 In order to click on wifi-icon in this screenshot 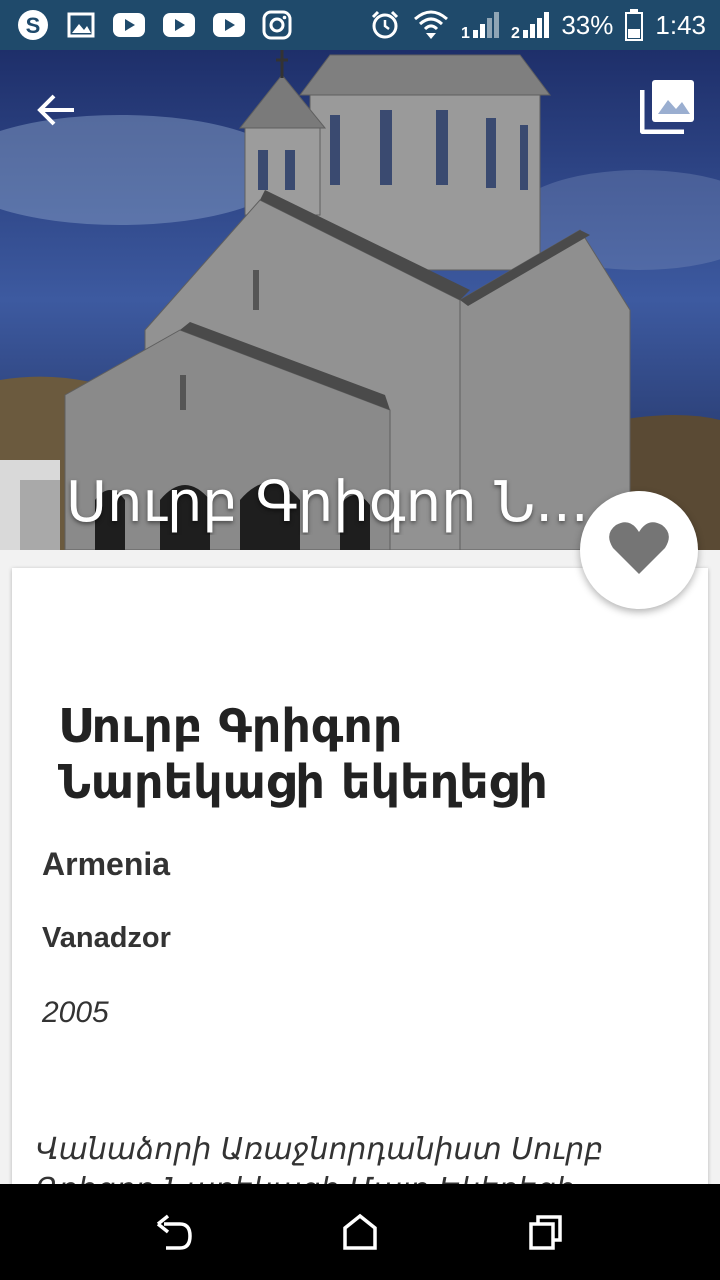, I will do `click(431, 25)`.